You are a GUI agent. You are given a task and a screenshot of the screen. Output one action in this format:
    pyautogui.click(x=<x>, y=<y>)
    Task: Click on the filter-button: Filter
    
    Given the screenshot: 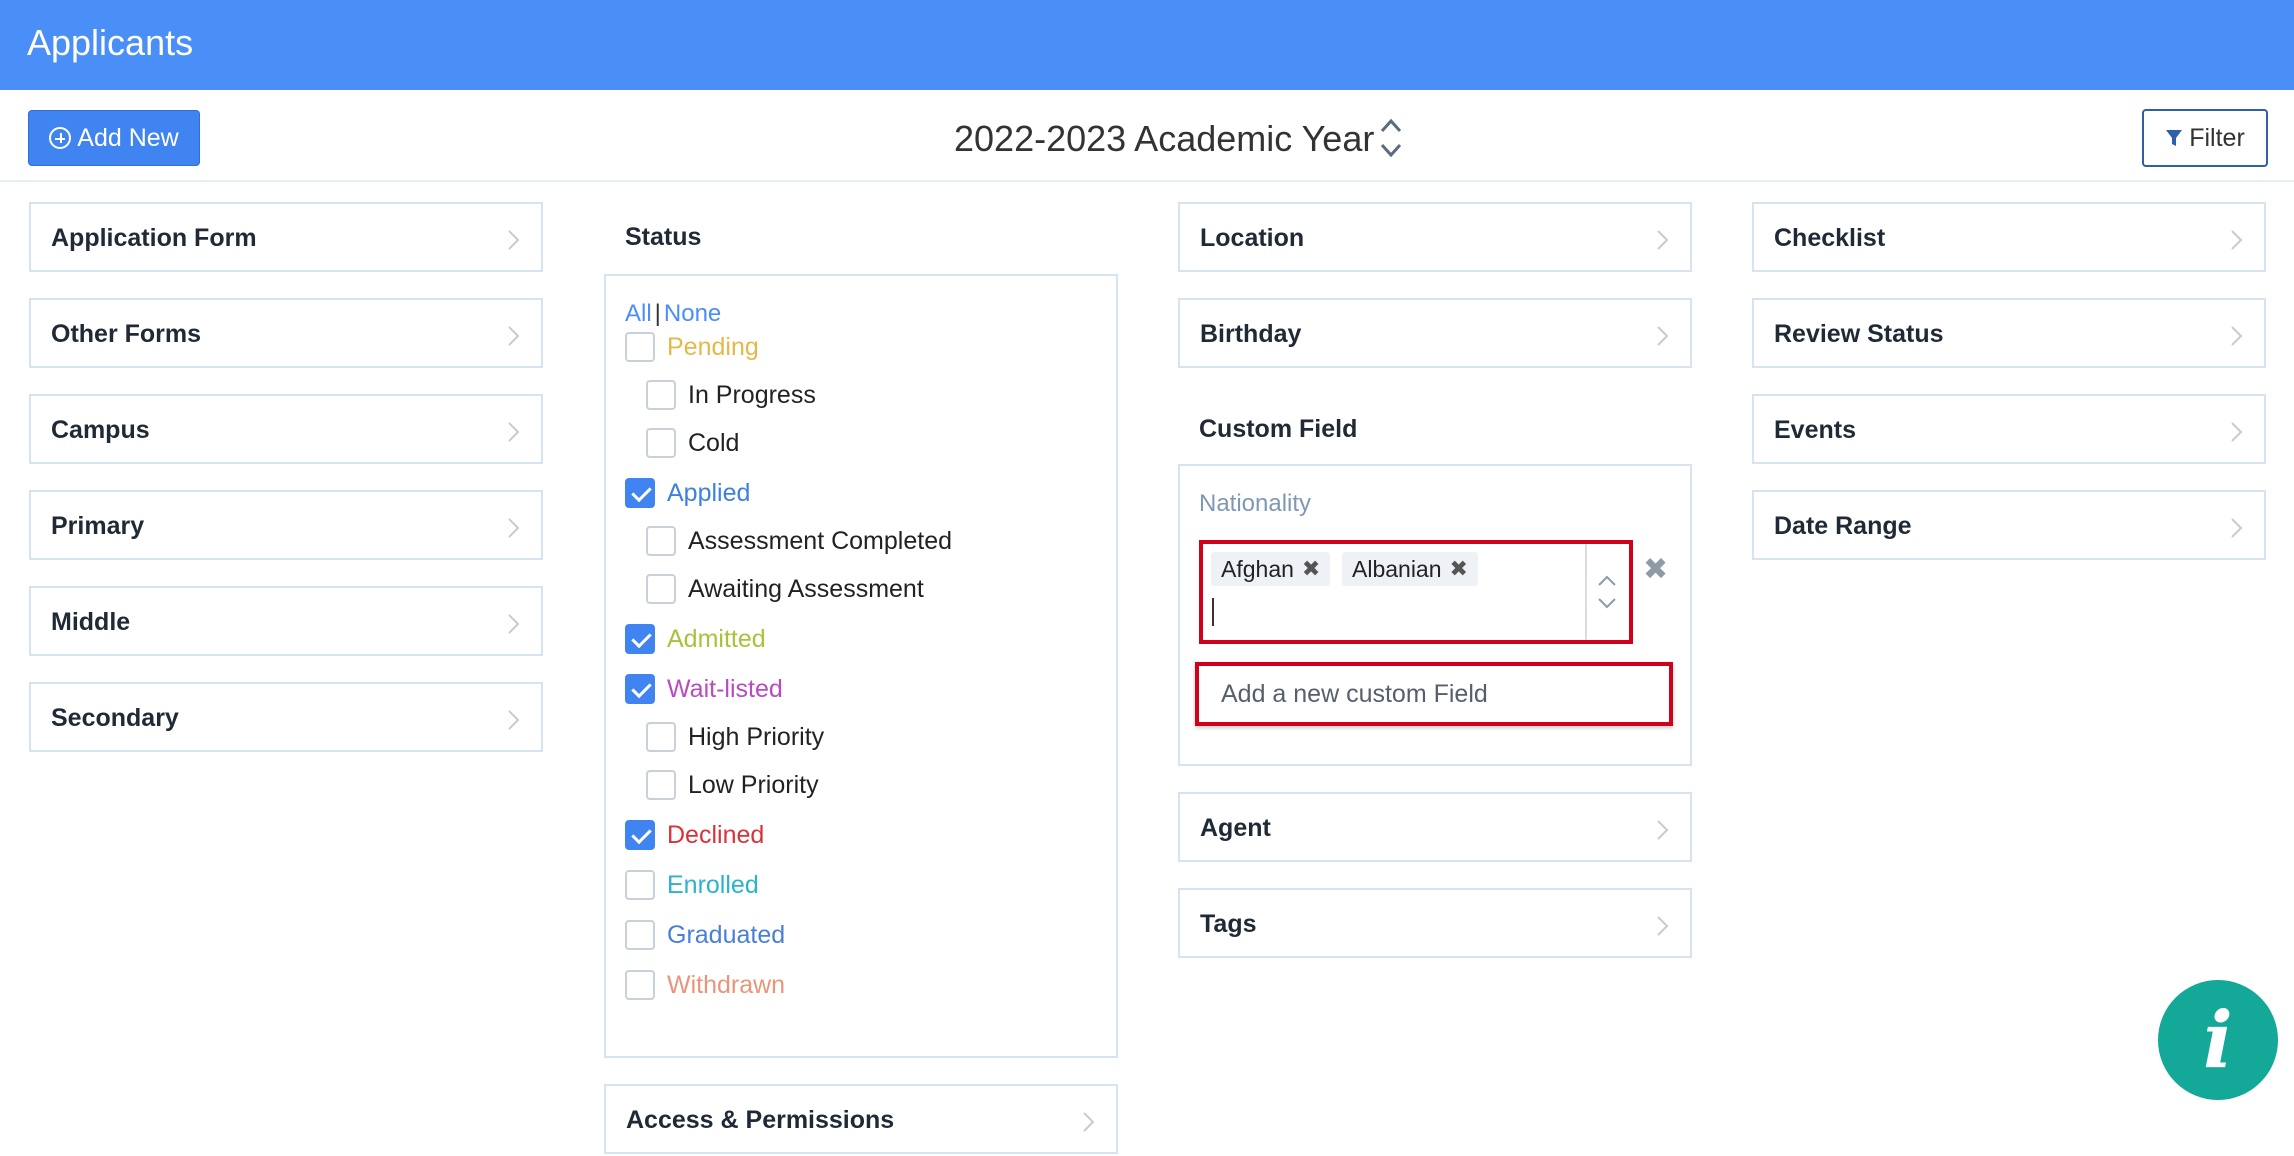 What is the action you would take?
    pyautogui.click(x=2205, y=138)
    